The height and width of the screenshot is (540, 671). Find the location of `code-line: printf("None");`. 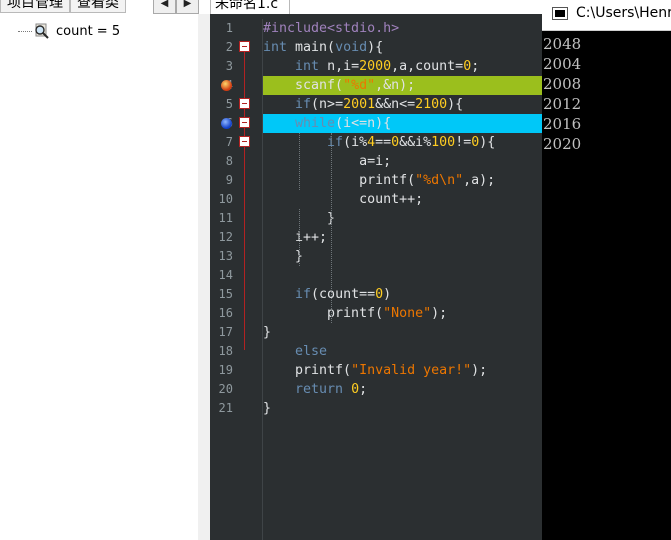

code-line: printf("None"); is located at coordinates (402, 313).